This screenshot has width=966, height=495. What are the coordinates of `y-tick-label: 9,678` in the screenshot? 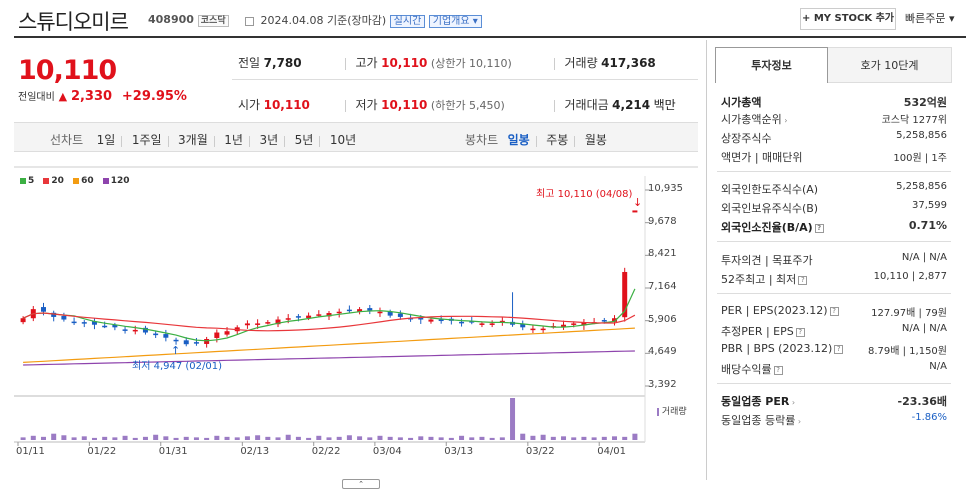 It's located at (662, 221).